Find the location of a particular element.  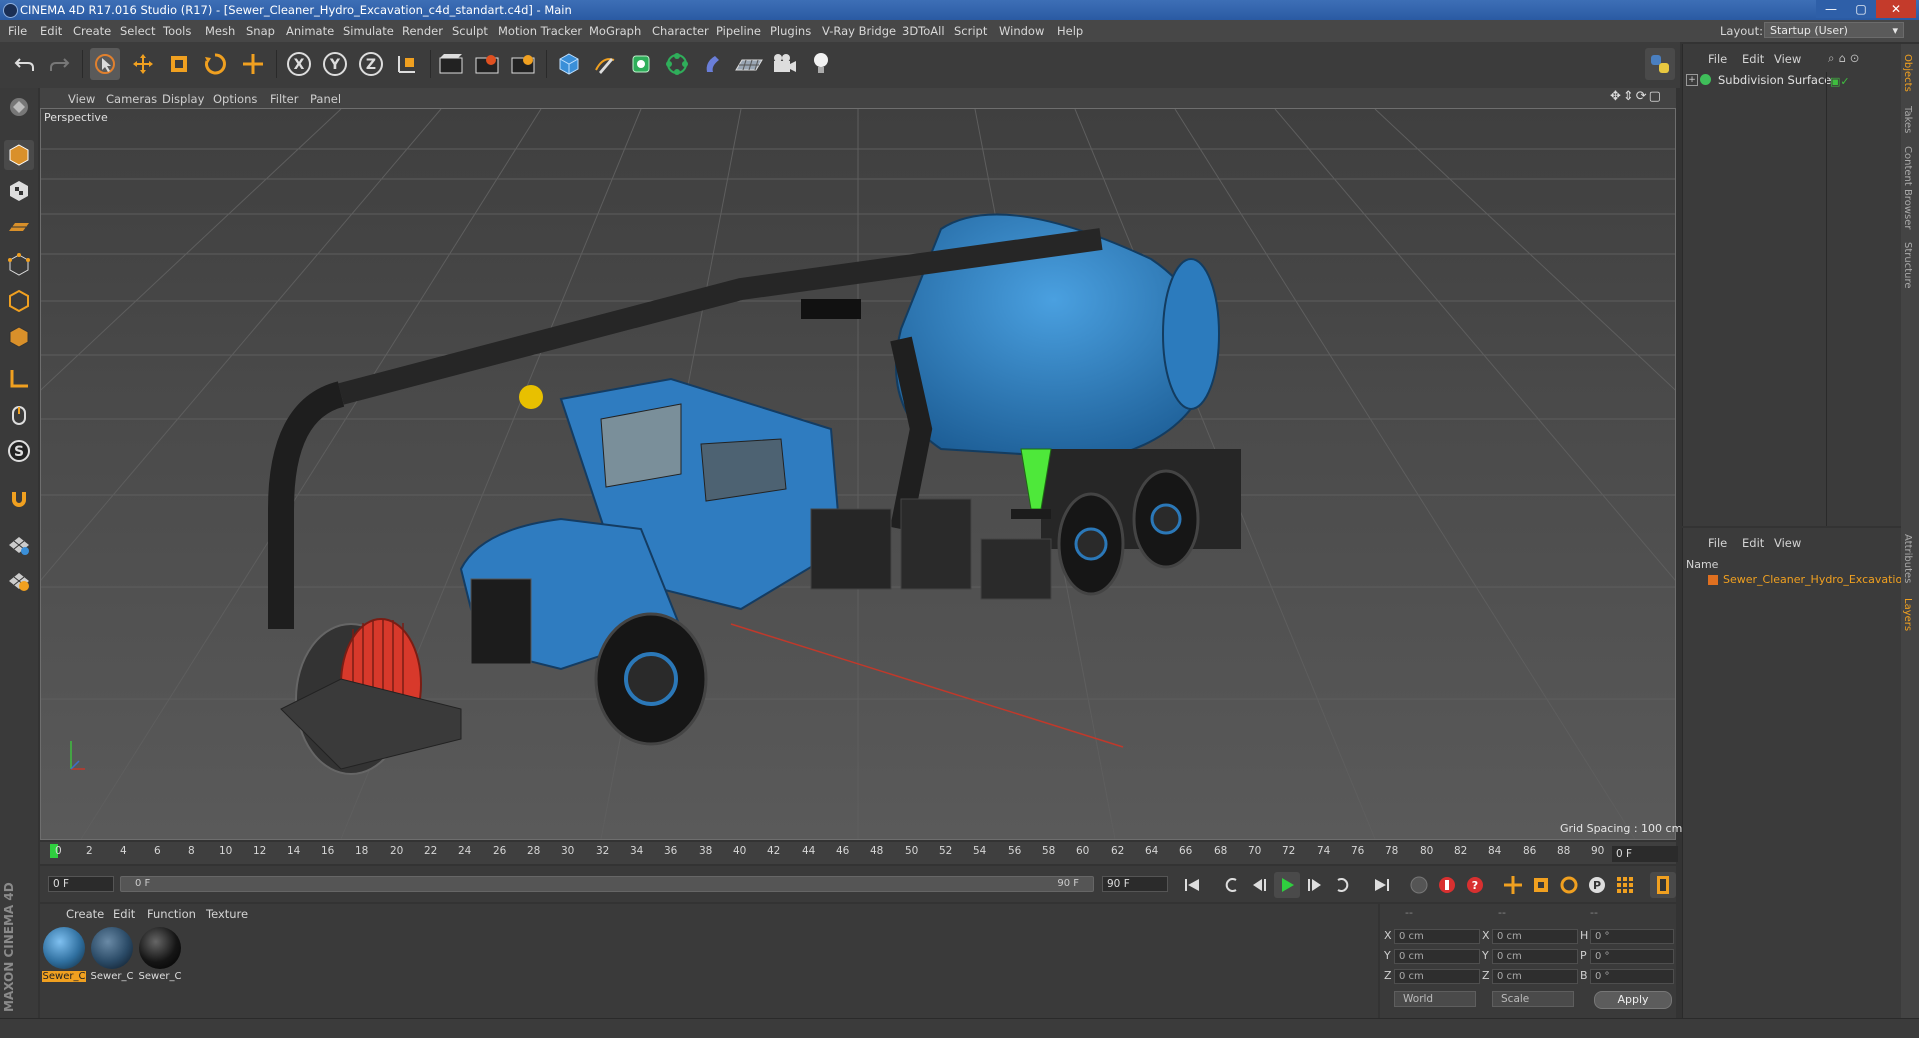

visibility-check-icon: ▣✓ is located at coordinates (1840, 81).